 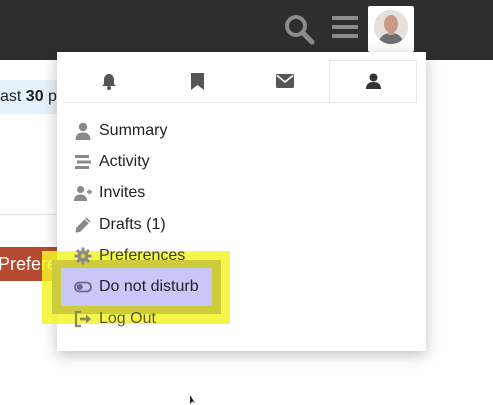 I want to click on stats-number: 30, so click(x=34, y=96).